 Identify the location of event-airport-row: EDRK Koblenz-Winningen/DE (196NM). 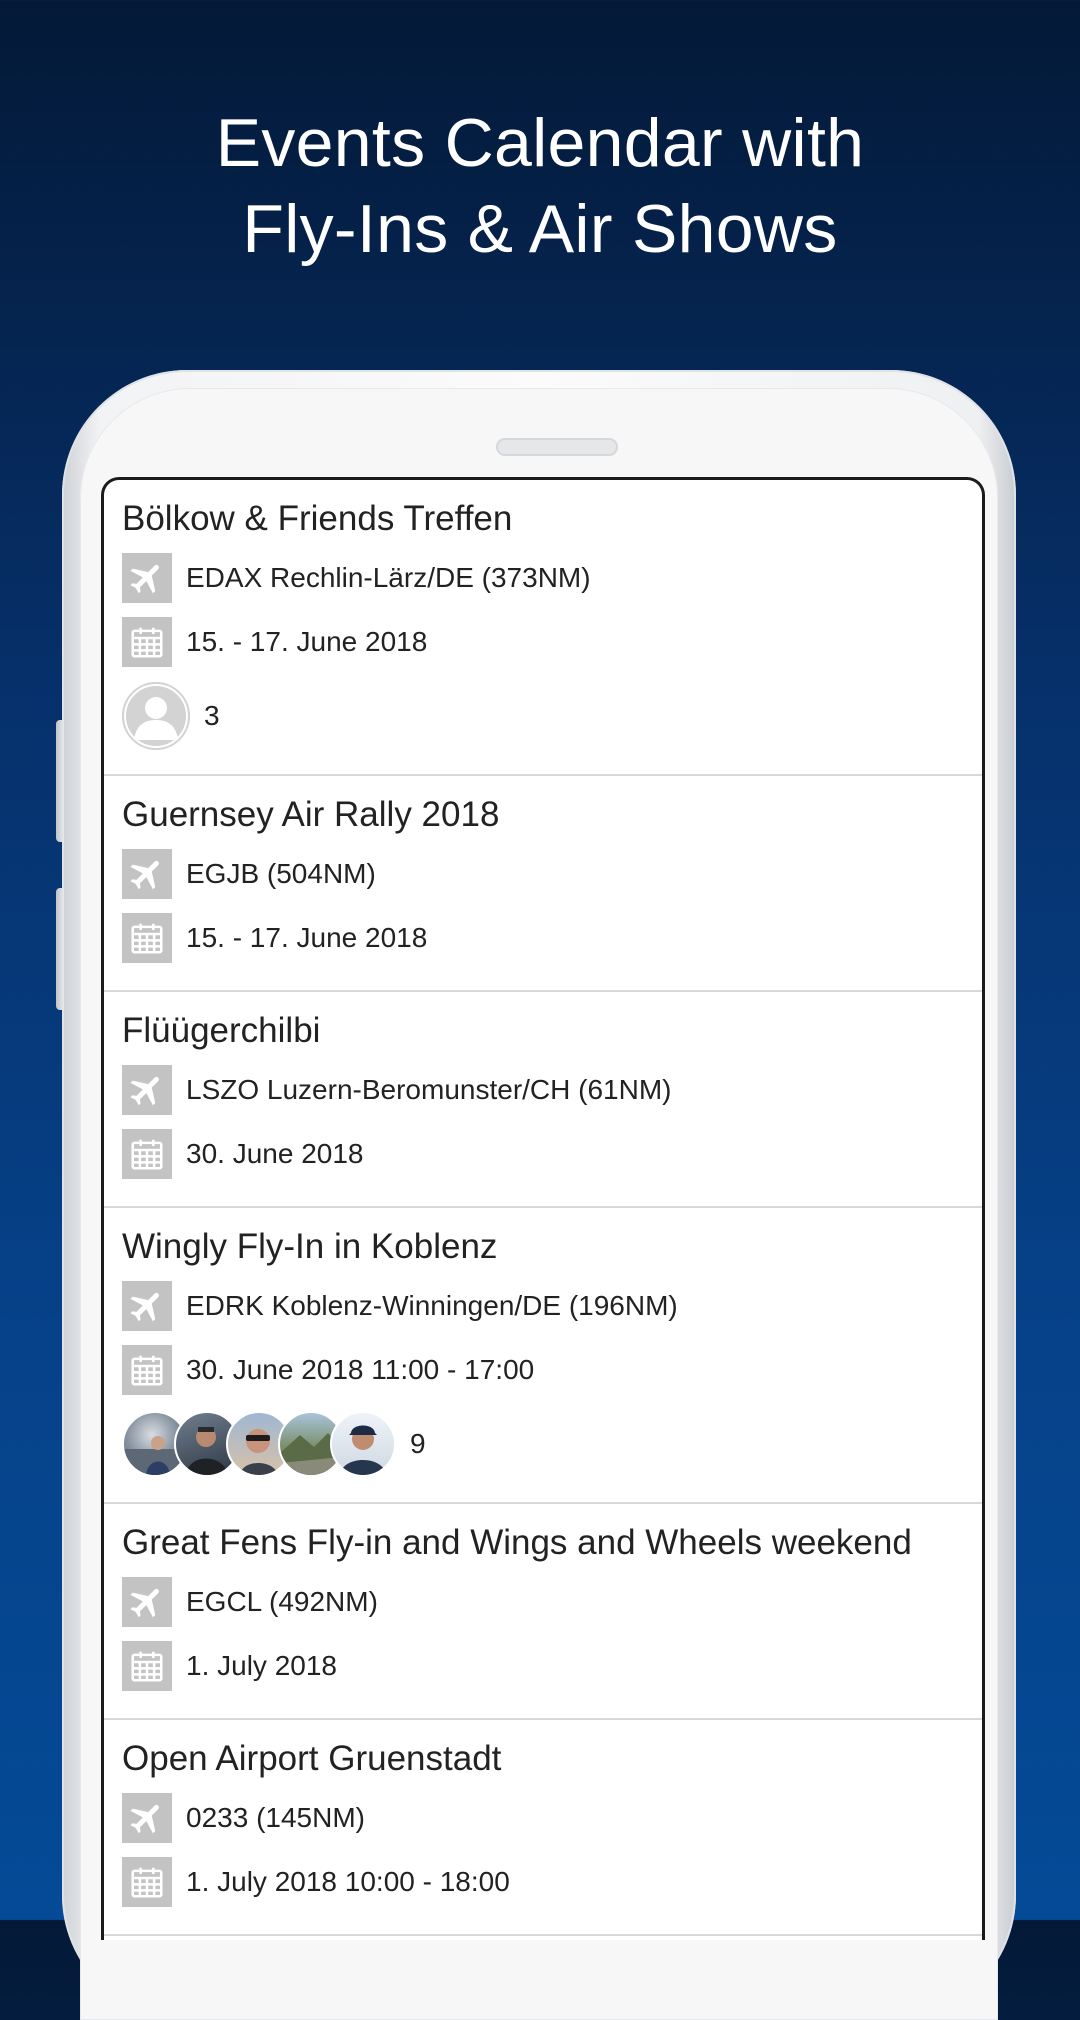
(543, 1306).